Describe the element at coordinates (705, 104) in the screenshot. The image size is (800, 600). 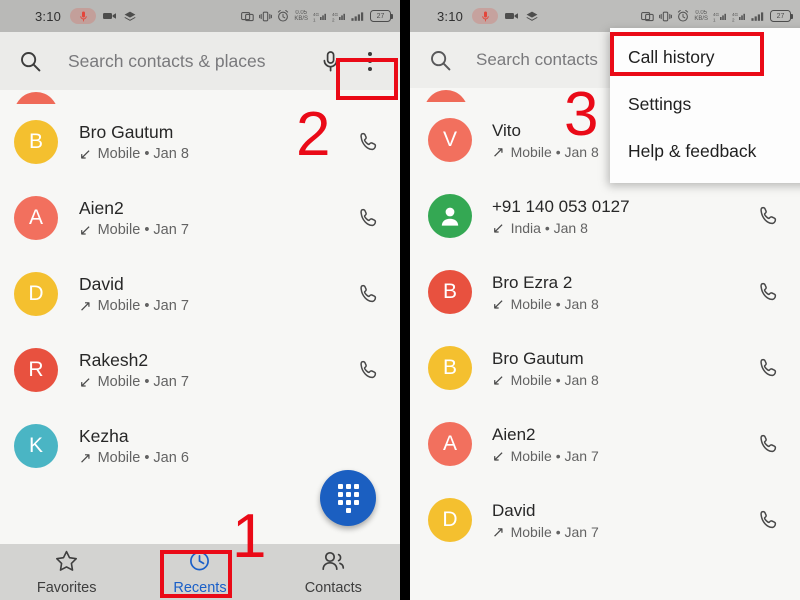
I see `menu-item-settings: Settings` at that location.